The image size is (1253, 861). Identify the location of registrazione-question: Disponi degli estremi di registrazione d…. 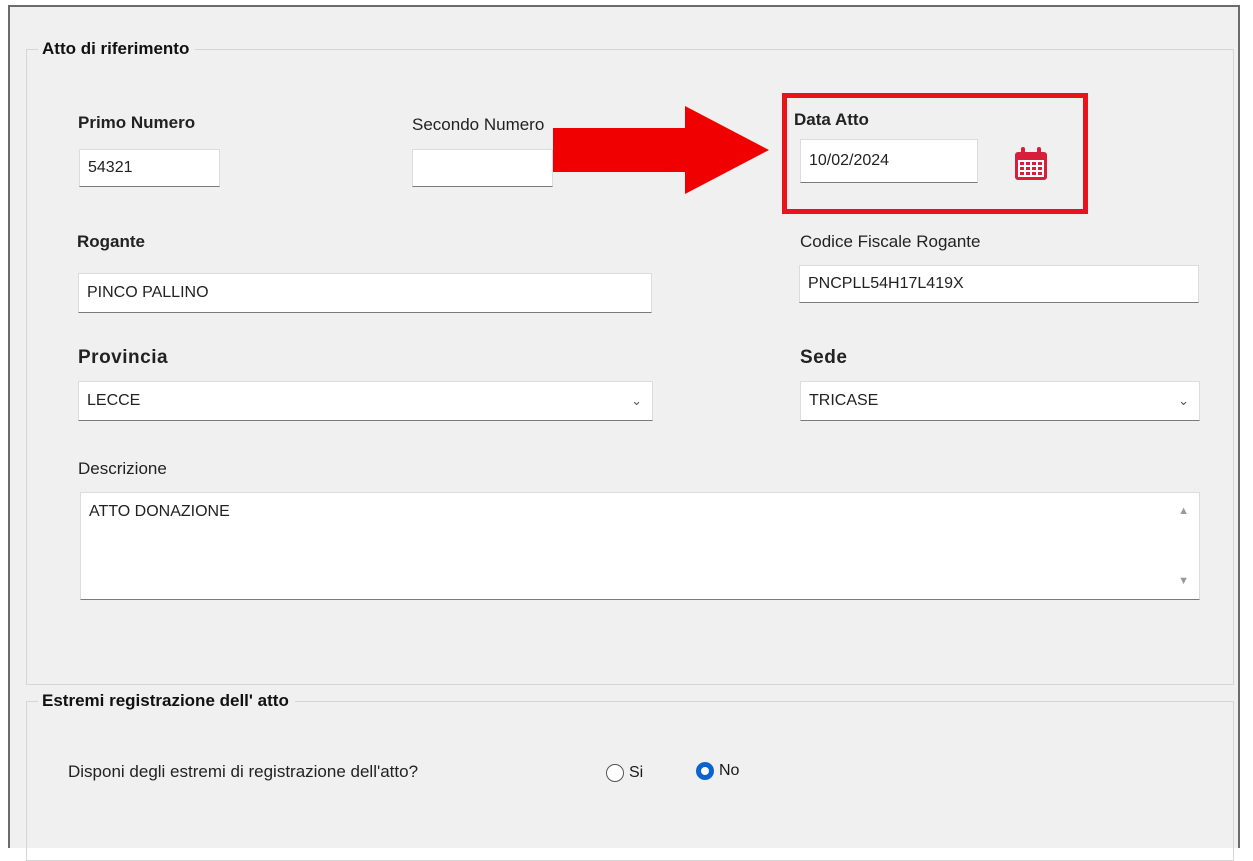
(243, 771).